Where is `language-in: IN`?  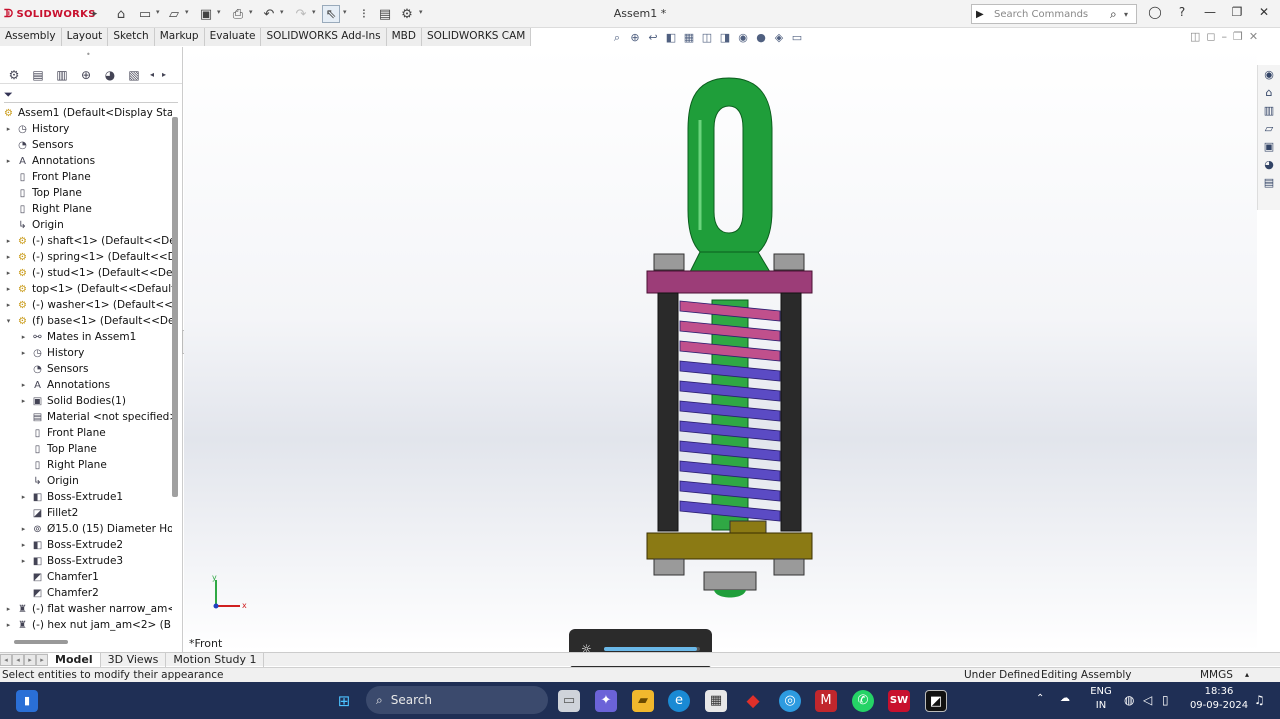 language-in: IN is located at coordinates (1101, 705).